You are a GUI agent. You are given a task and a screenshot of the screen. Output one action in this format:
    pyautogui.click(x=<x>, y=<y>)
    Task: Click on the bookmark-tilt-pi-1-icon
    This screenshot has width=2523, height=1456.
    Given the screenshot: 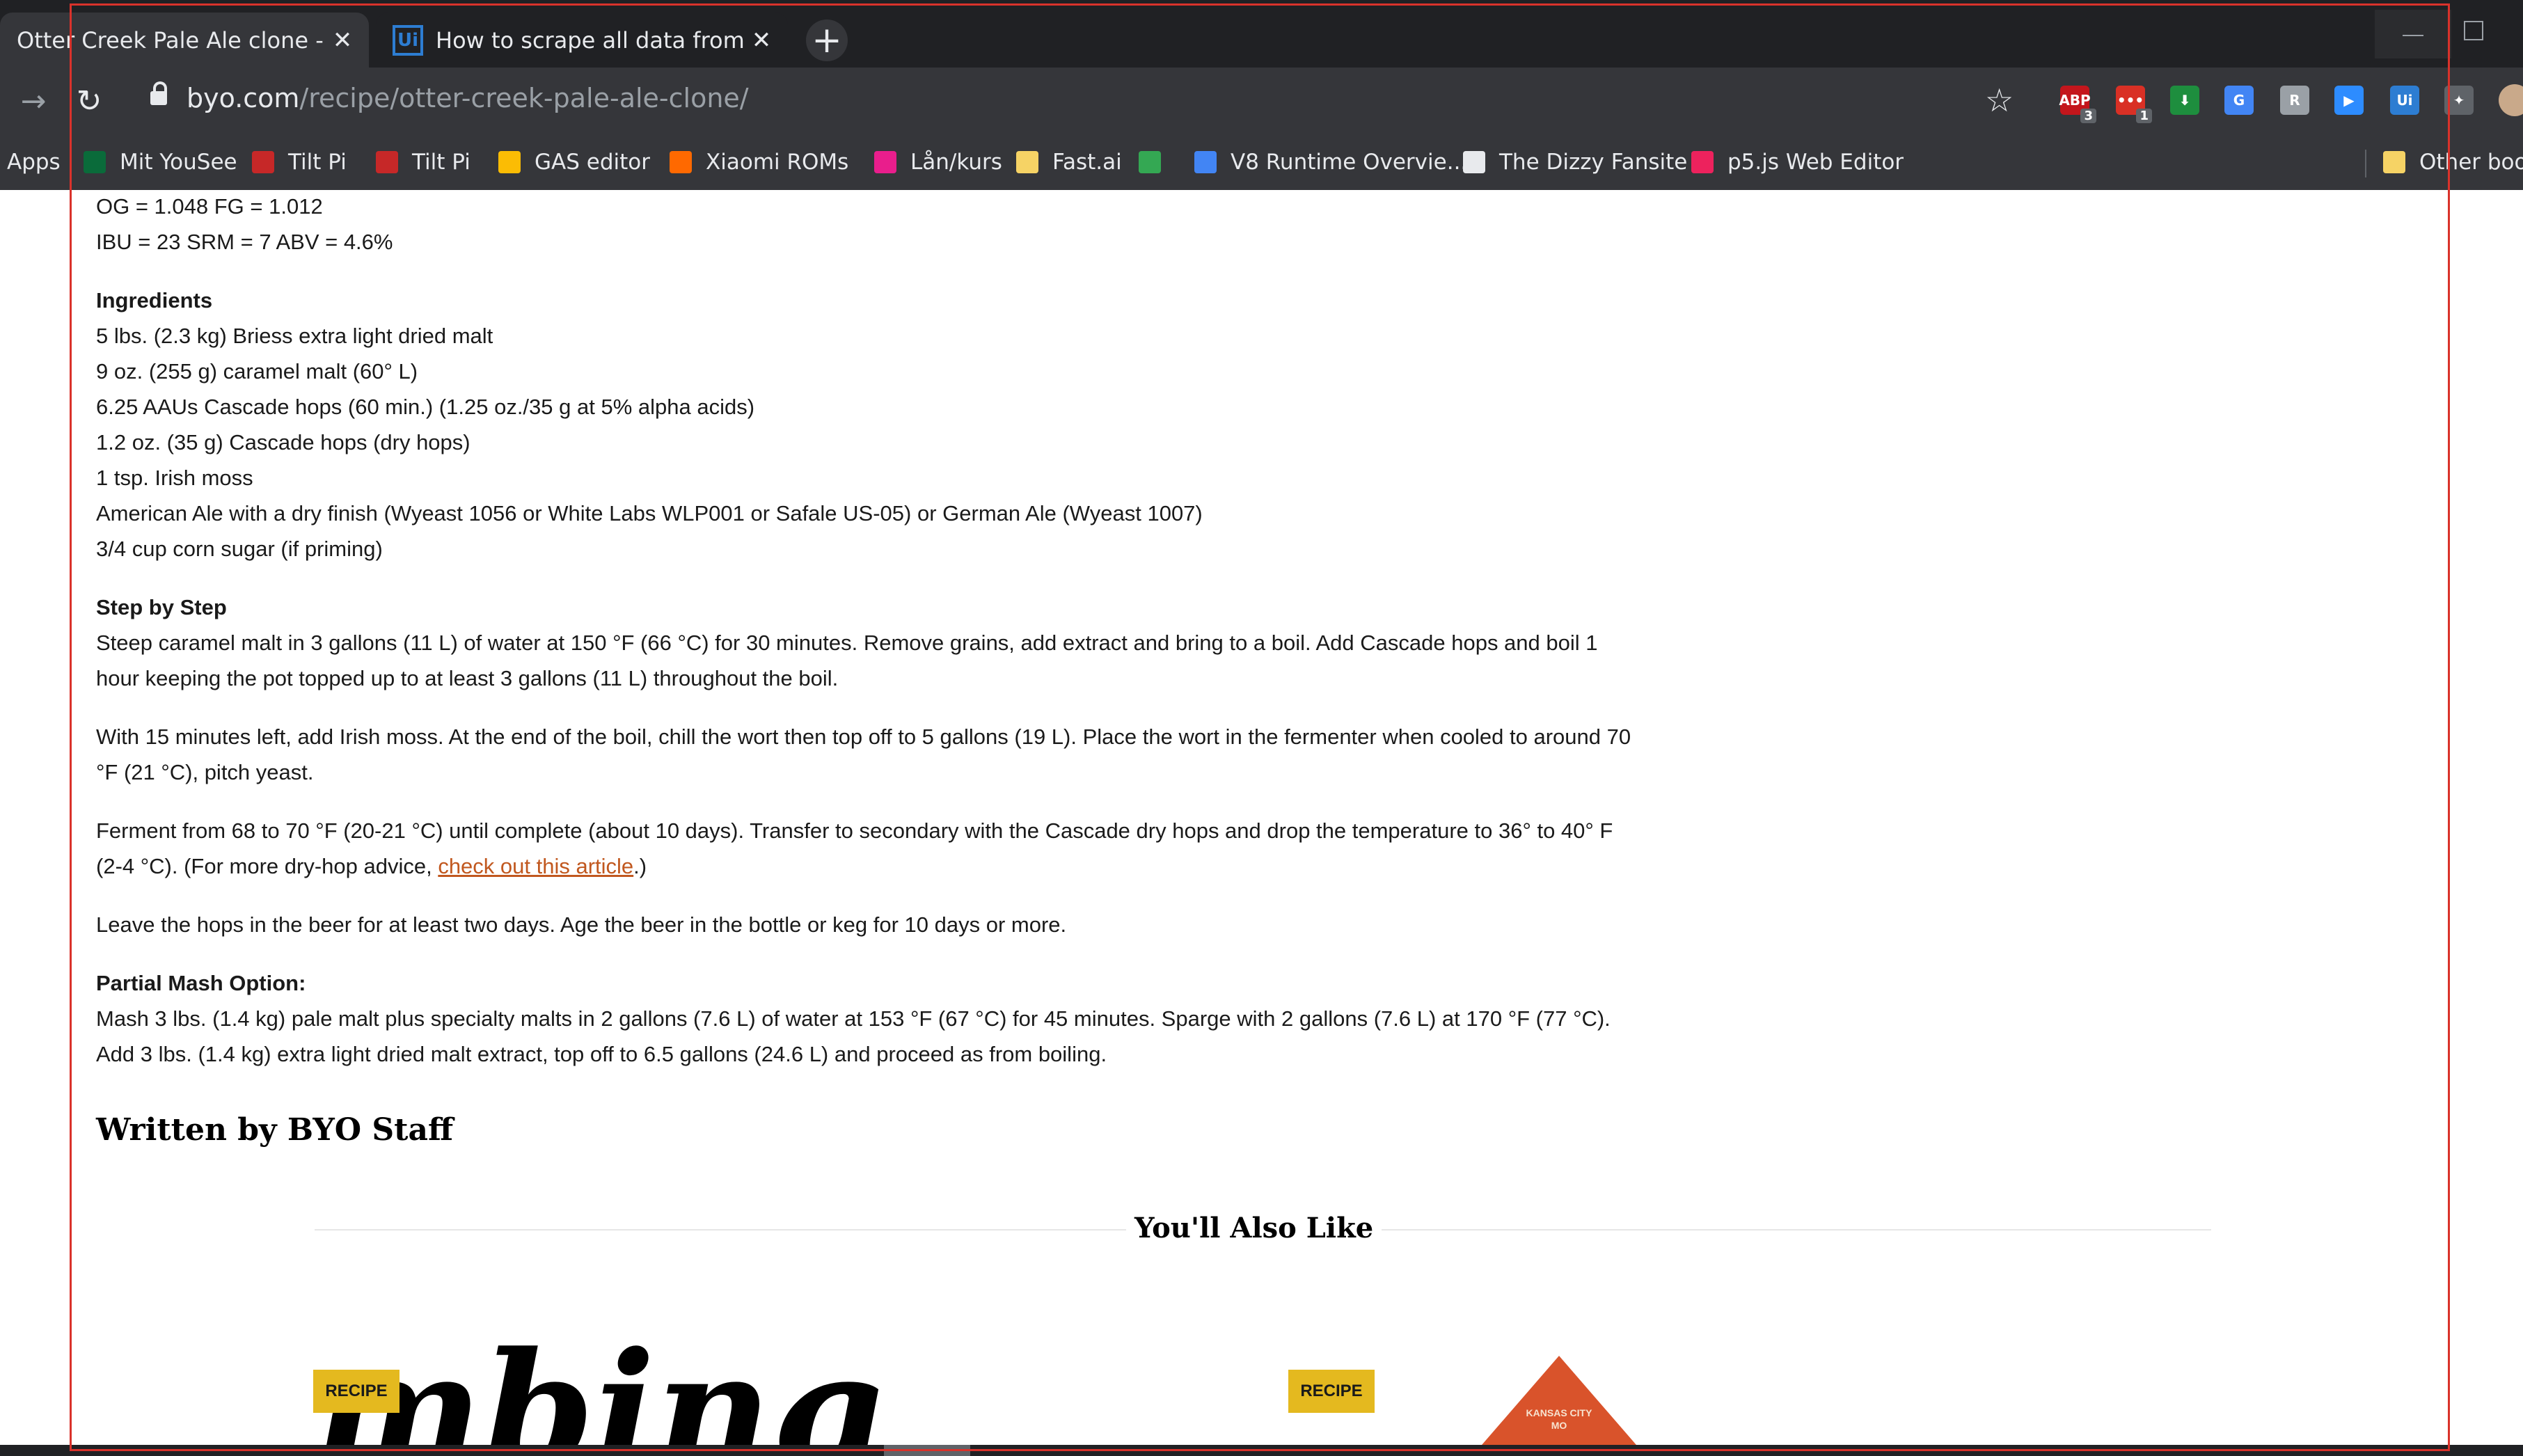 What is the action you would take?
    pyautogui.click(x=263, y=162)
    